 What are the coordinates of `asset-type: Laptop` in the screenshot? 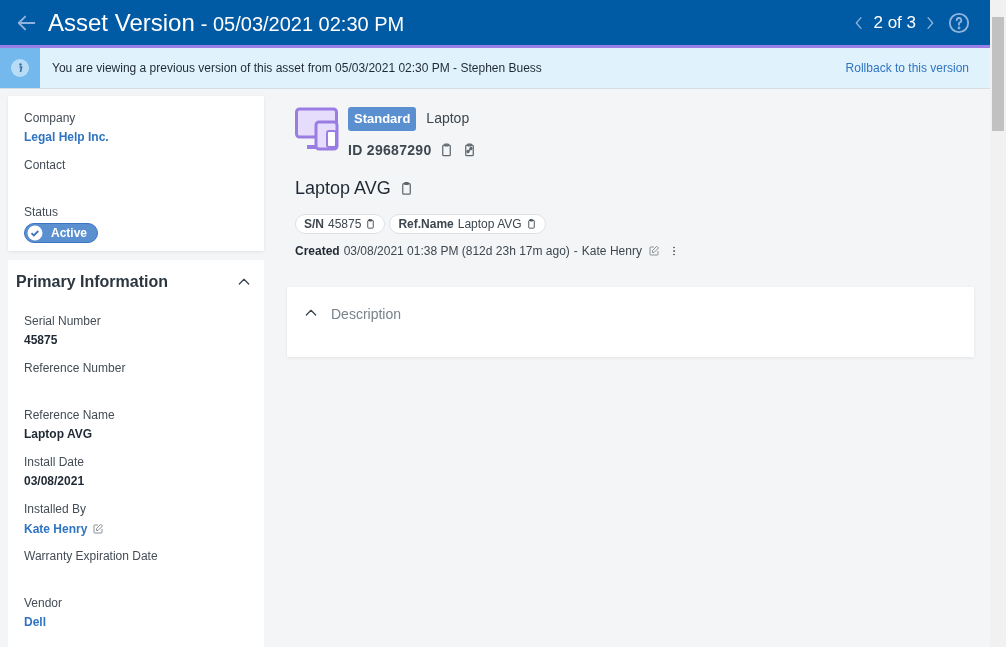 It's located at (448, 119).